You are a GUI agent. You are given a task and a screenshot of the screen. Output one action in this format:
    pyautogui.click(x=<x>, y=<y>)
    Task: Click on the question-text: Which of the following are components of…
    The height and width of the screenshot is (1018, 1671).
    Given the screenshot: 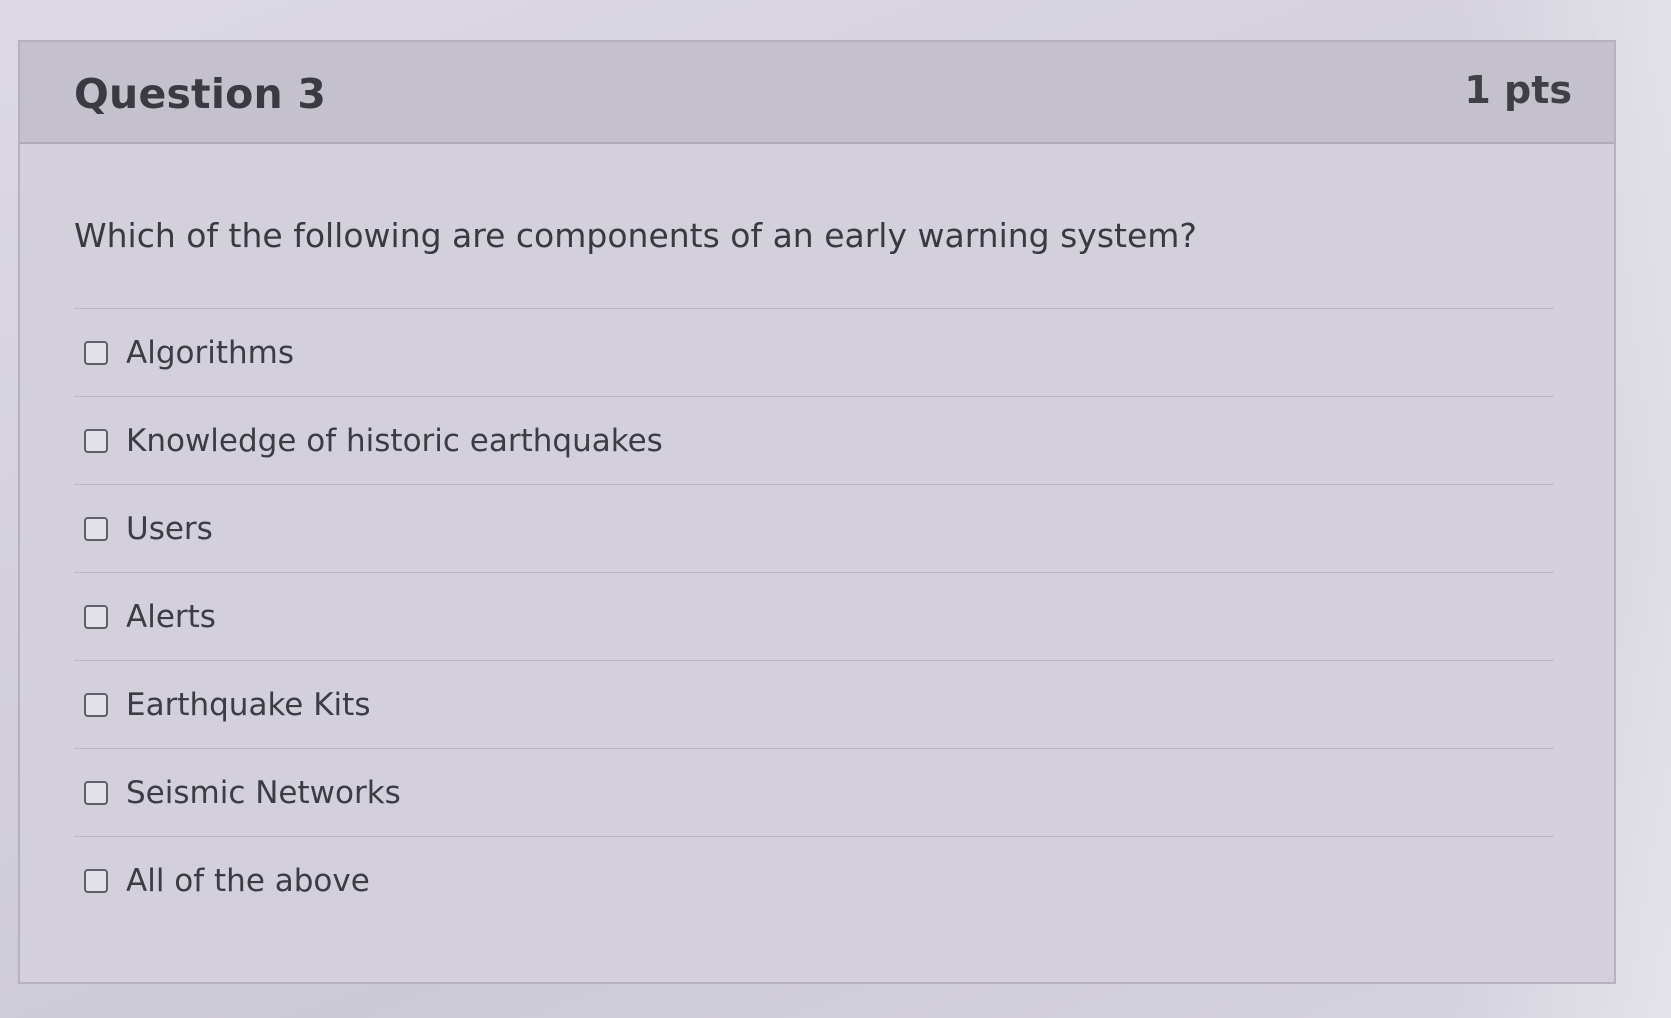 What is the action you would take?
    pyautogui.click(x=635, y=235)
    